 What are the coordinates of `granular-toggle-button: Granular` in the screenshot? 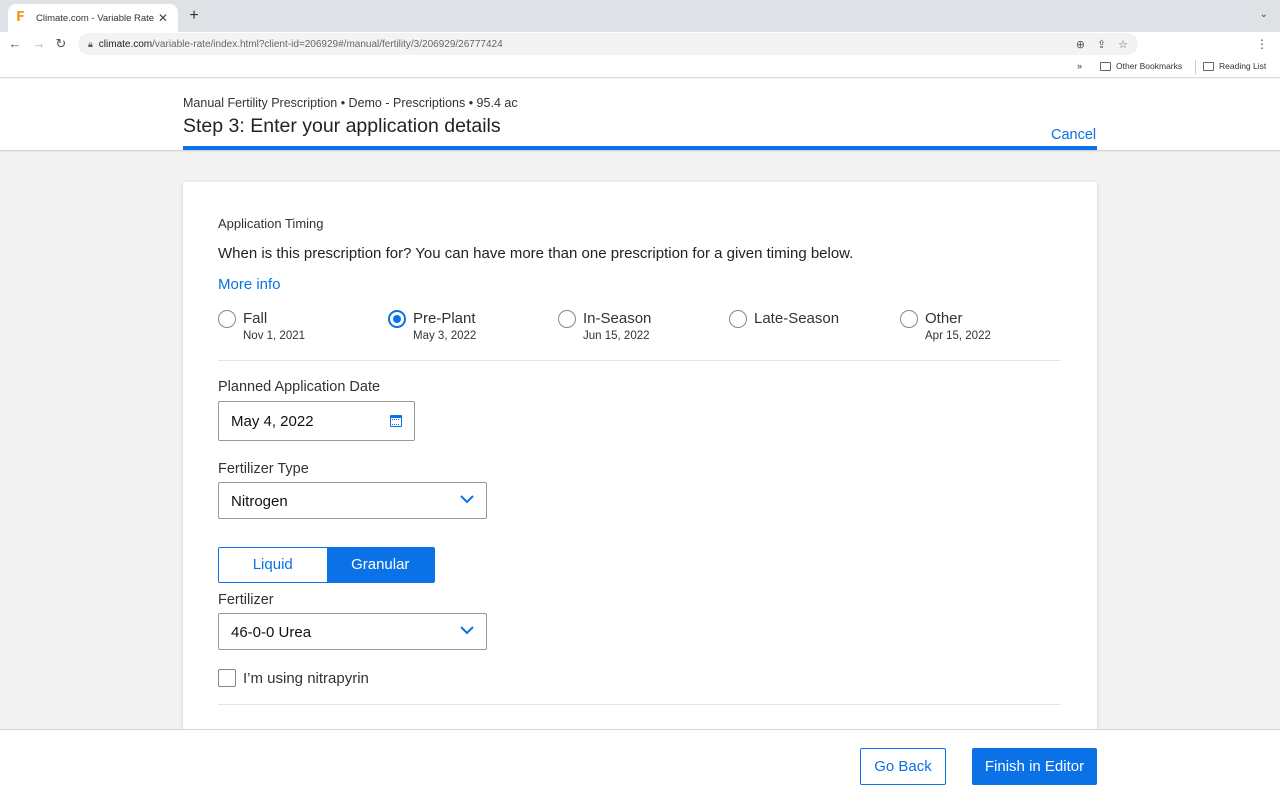 It's located at (380, 565).